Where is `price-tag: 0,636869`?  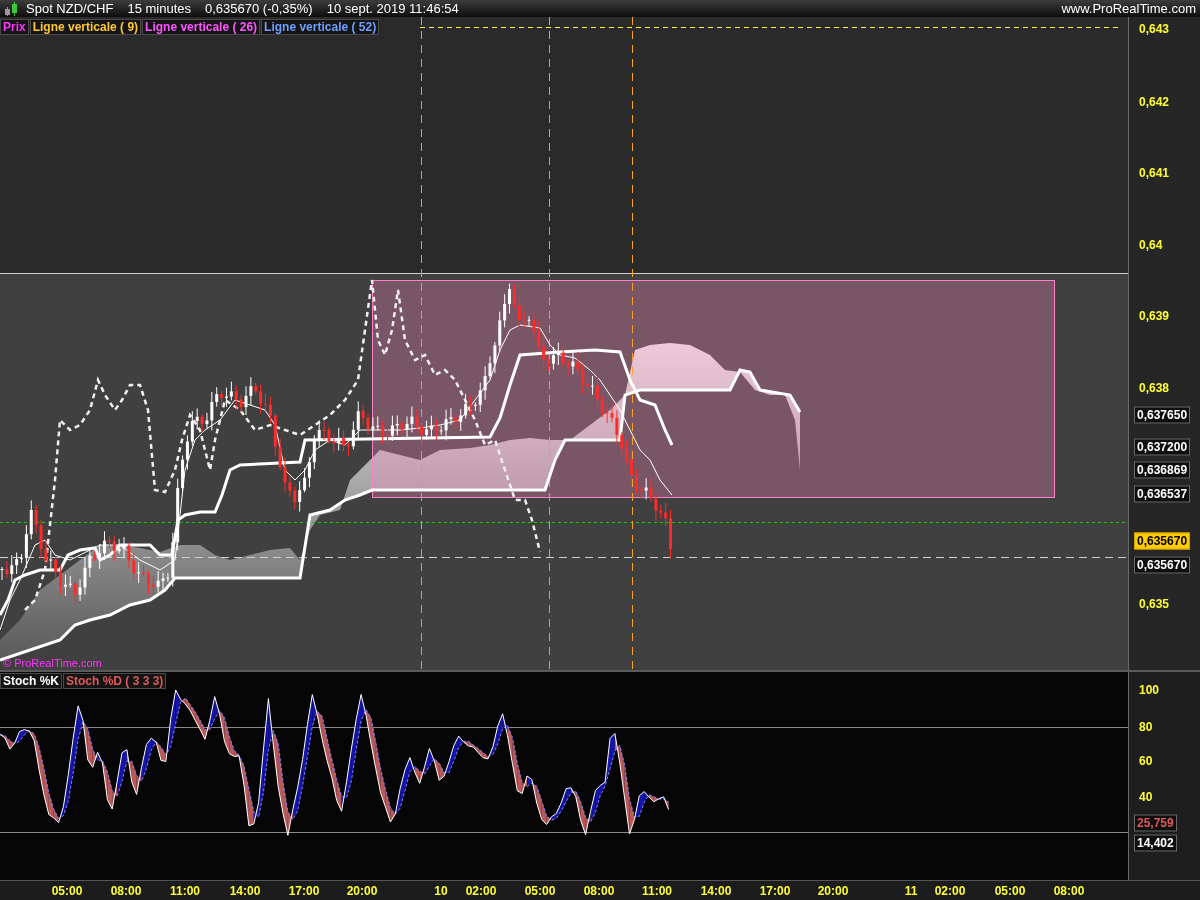 price-tag: 0,636869 is located at coordinates (1162, 470).